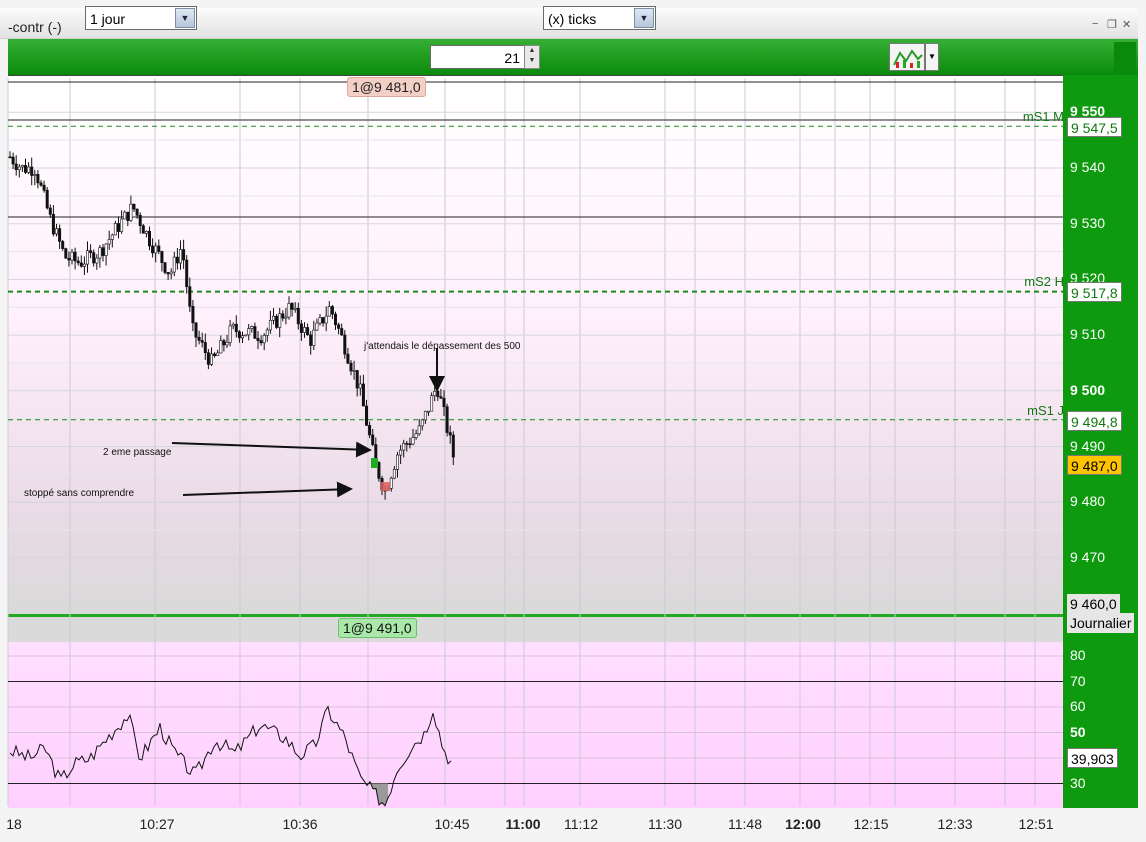  Describe the element at coordinates (271, 449) in the screenshot. I see `arrow-second-pass` at that location.